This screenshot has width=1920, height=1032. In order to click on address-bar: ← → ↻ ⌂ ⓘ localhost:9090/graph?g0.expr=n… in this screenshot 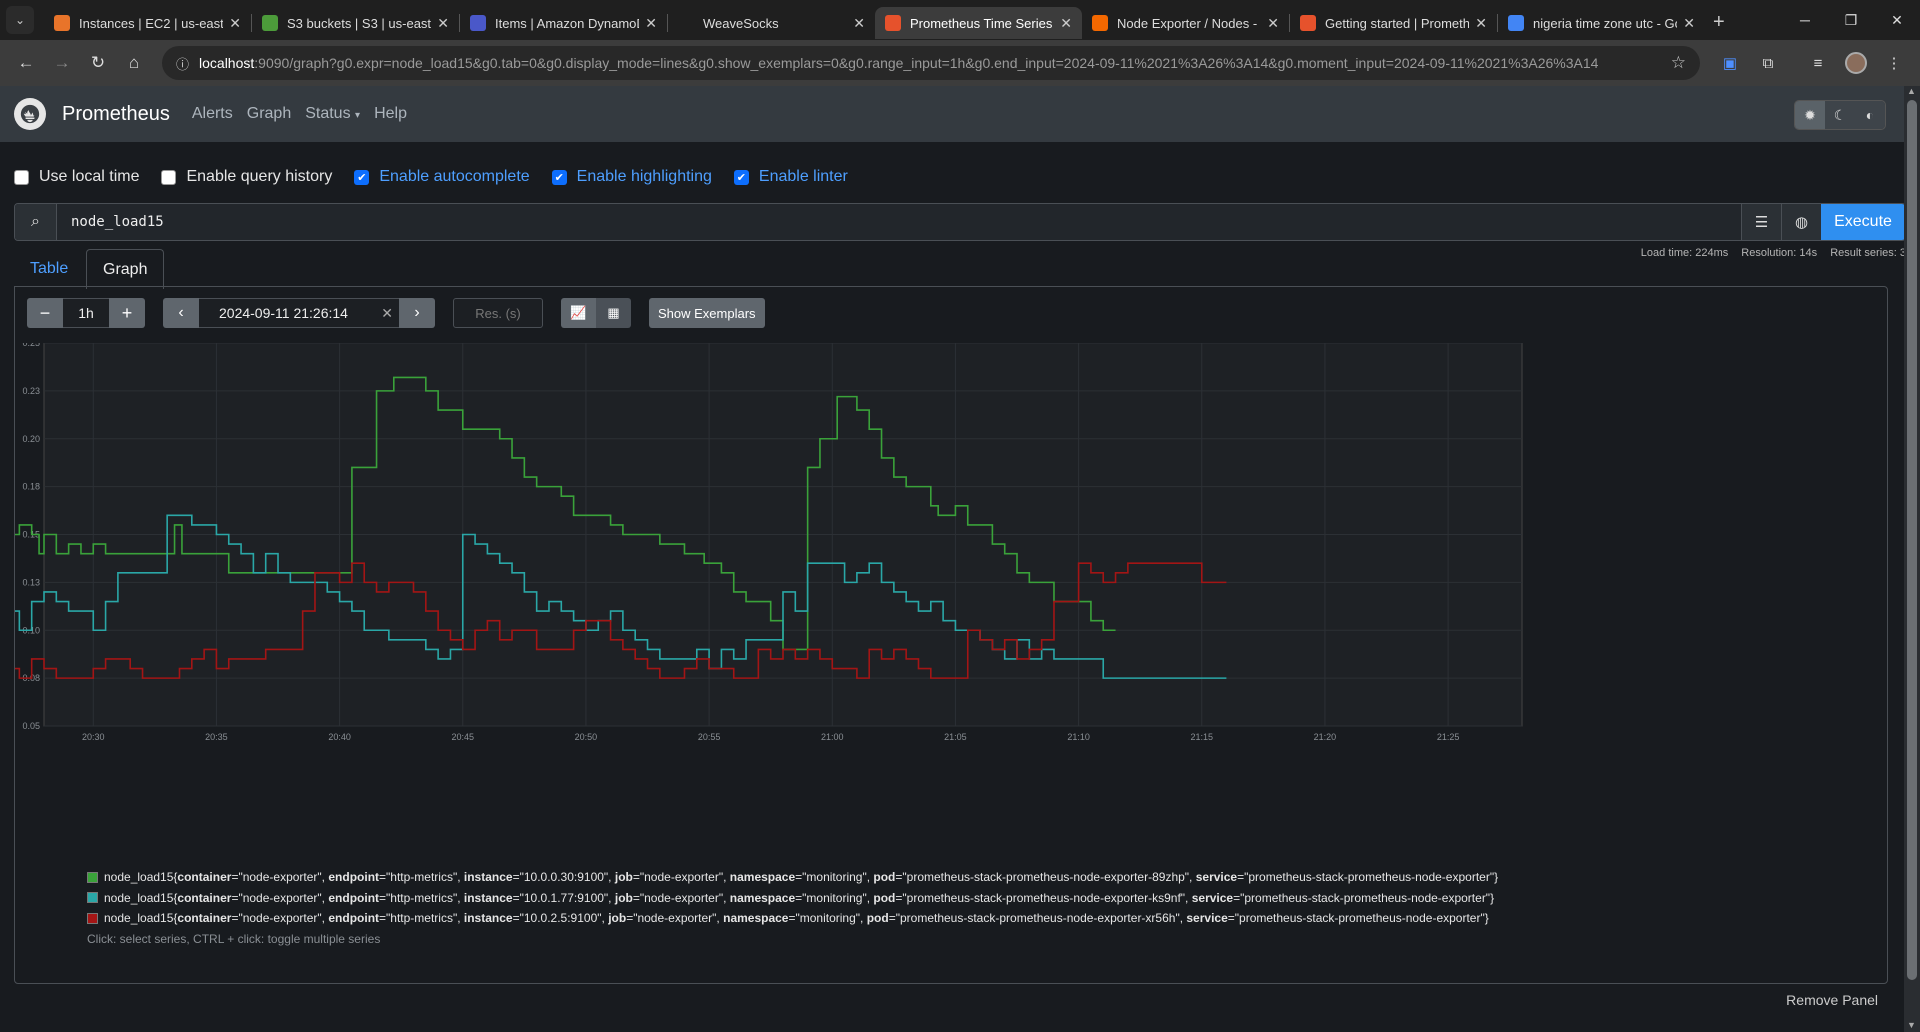, I will do `click(960, 63)`.